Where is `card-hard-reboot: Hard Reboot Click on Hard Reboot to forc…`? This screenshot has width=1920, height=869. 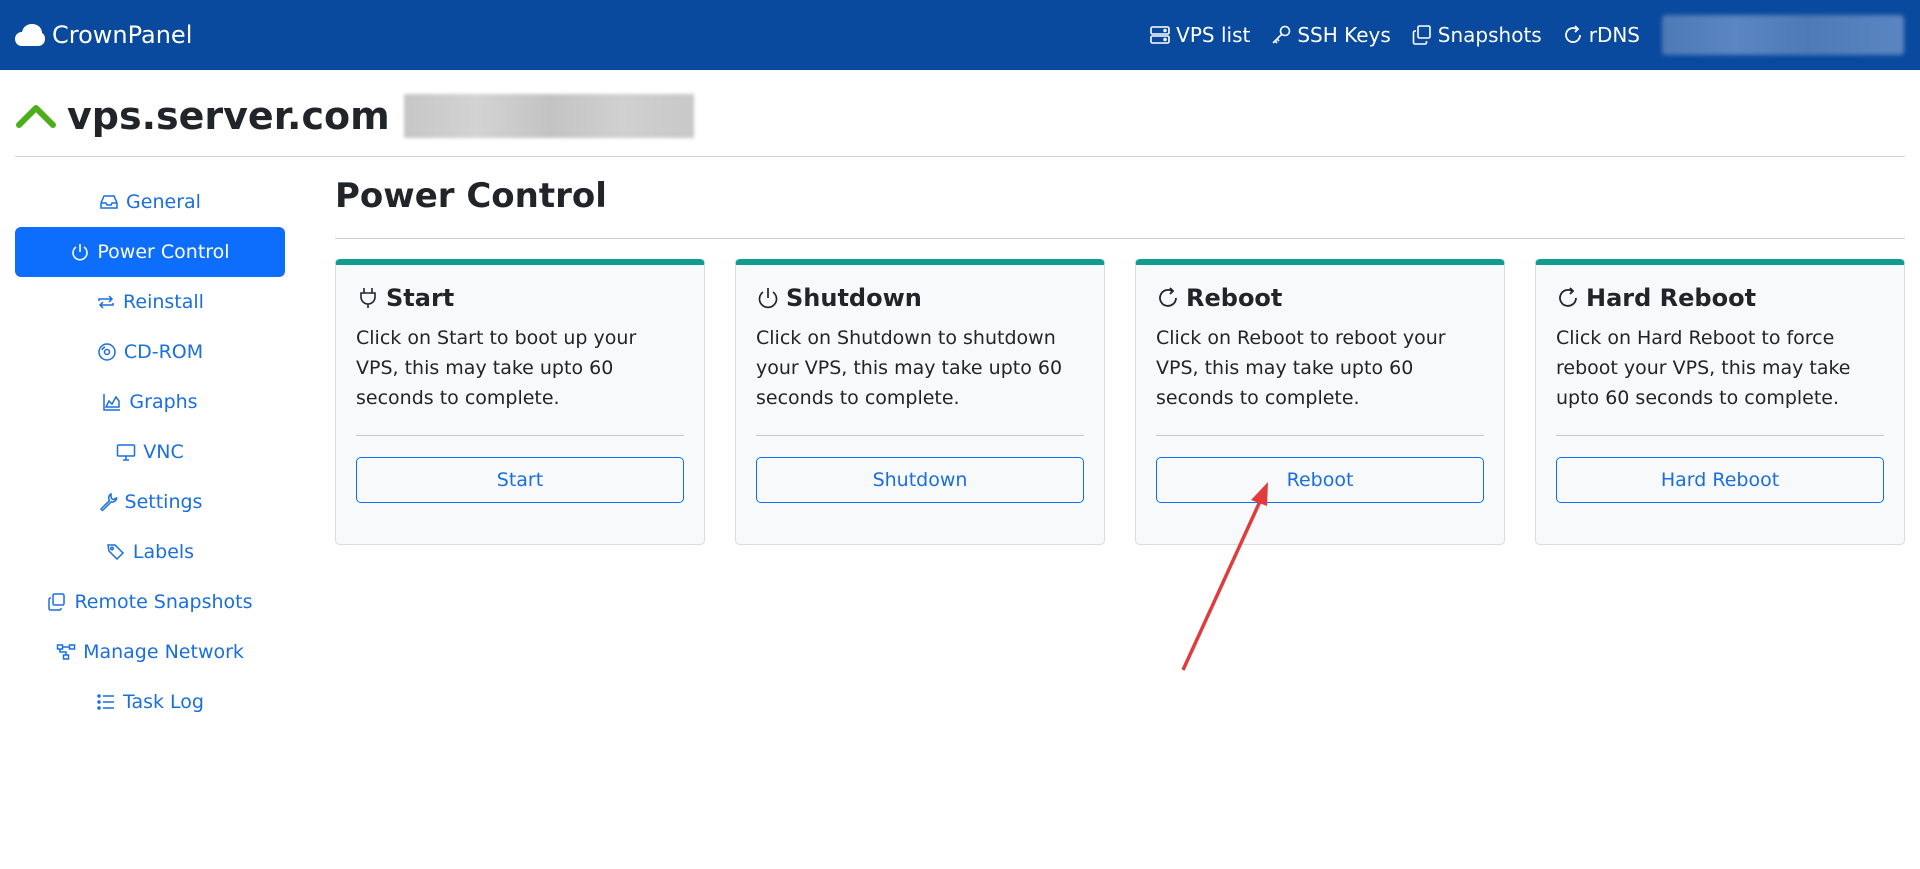
card-hard-reboot: Hard Reboot Click on Hard Reboot to forc… is located at coordinates (1720, 402).